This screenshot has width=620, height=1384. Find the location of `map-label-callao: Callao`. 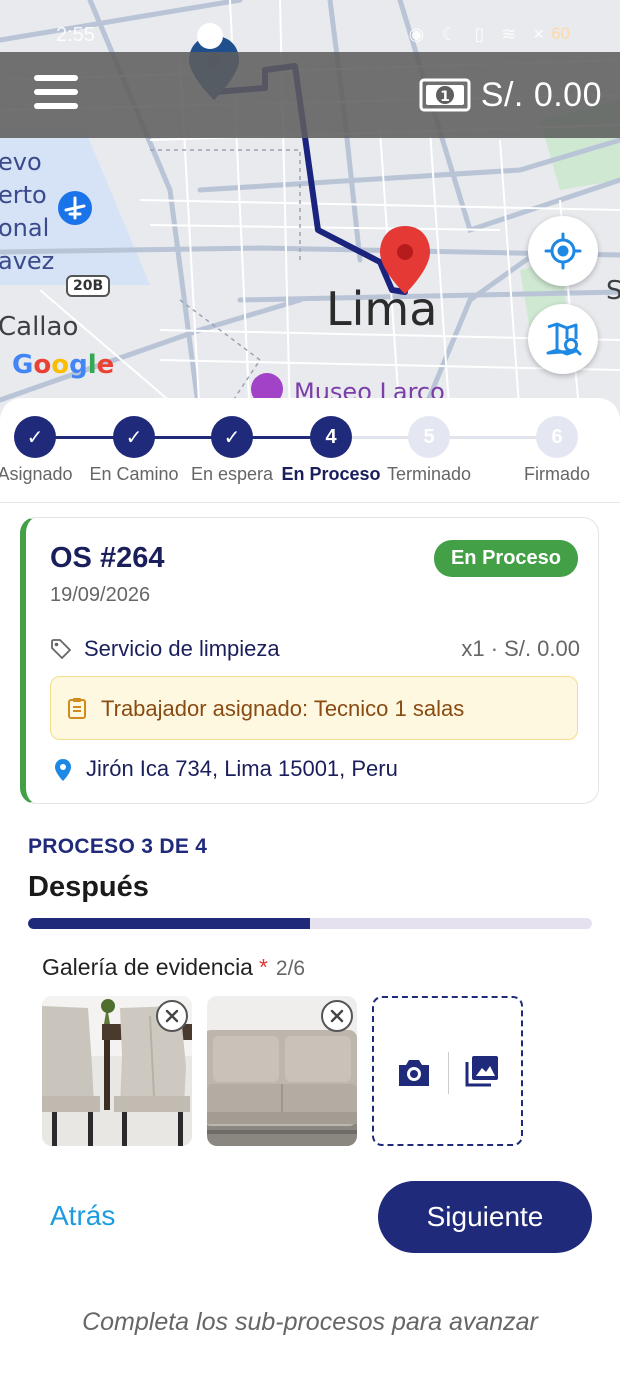

map-label-callao: Callao is located at coordinates (39, 327).